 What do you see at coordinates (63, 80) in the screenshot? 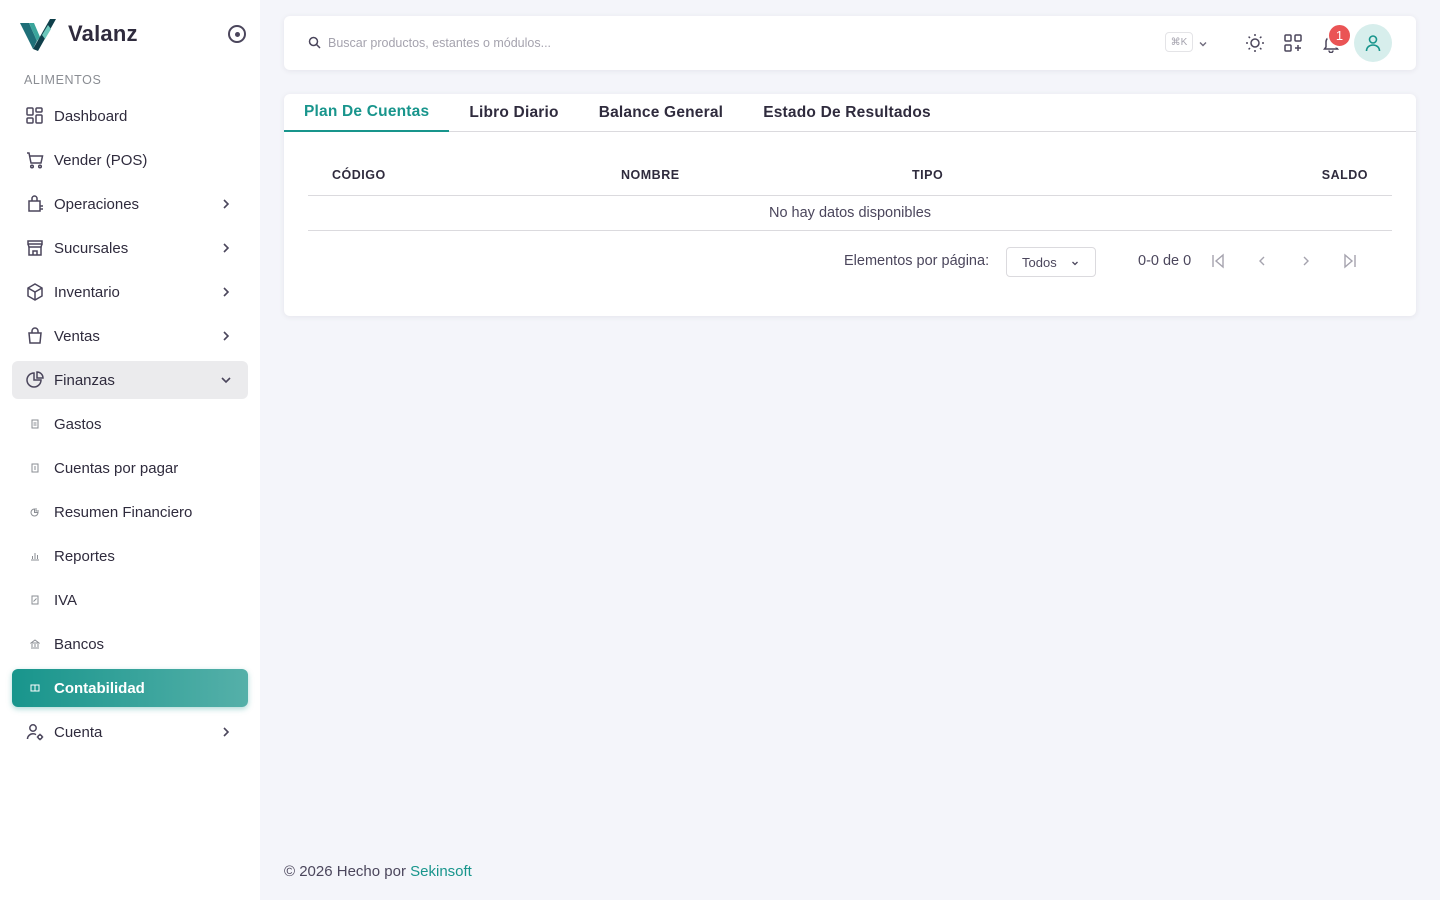
I see `sidebar-section-label: ALIMENTOS` at bounding box center [63, 80].